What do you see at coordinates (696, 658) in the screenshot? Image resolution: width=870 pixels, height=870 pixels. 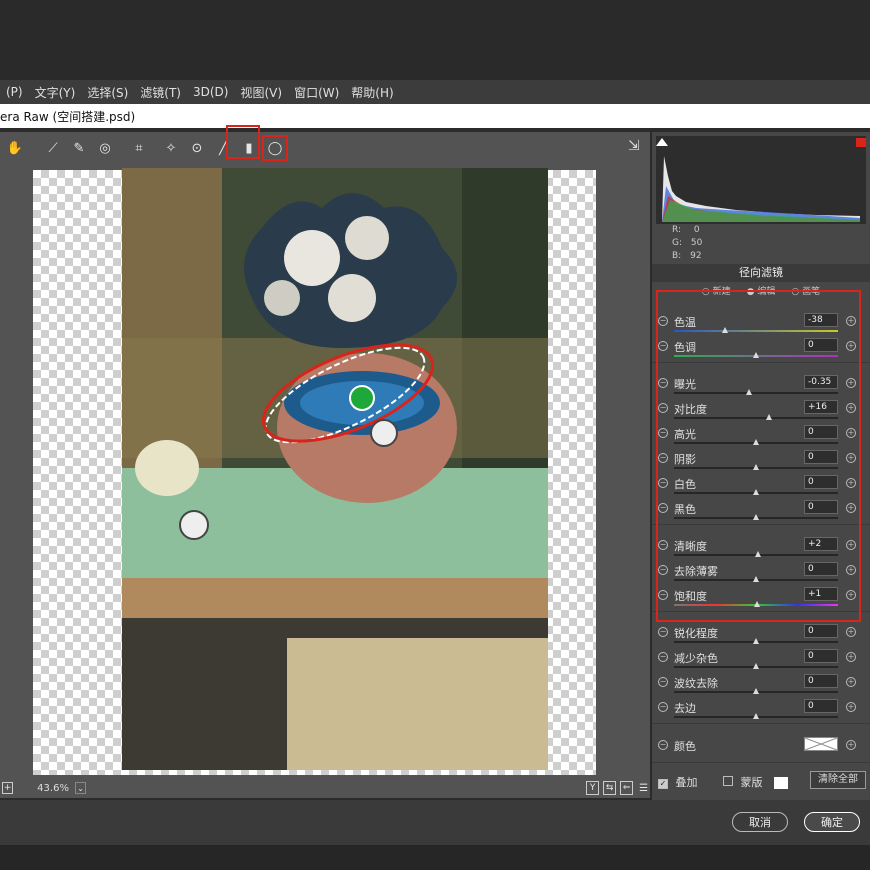 I see `adjust-label: 减少杂色` at bounding box center [696, 658].